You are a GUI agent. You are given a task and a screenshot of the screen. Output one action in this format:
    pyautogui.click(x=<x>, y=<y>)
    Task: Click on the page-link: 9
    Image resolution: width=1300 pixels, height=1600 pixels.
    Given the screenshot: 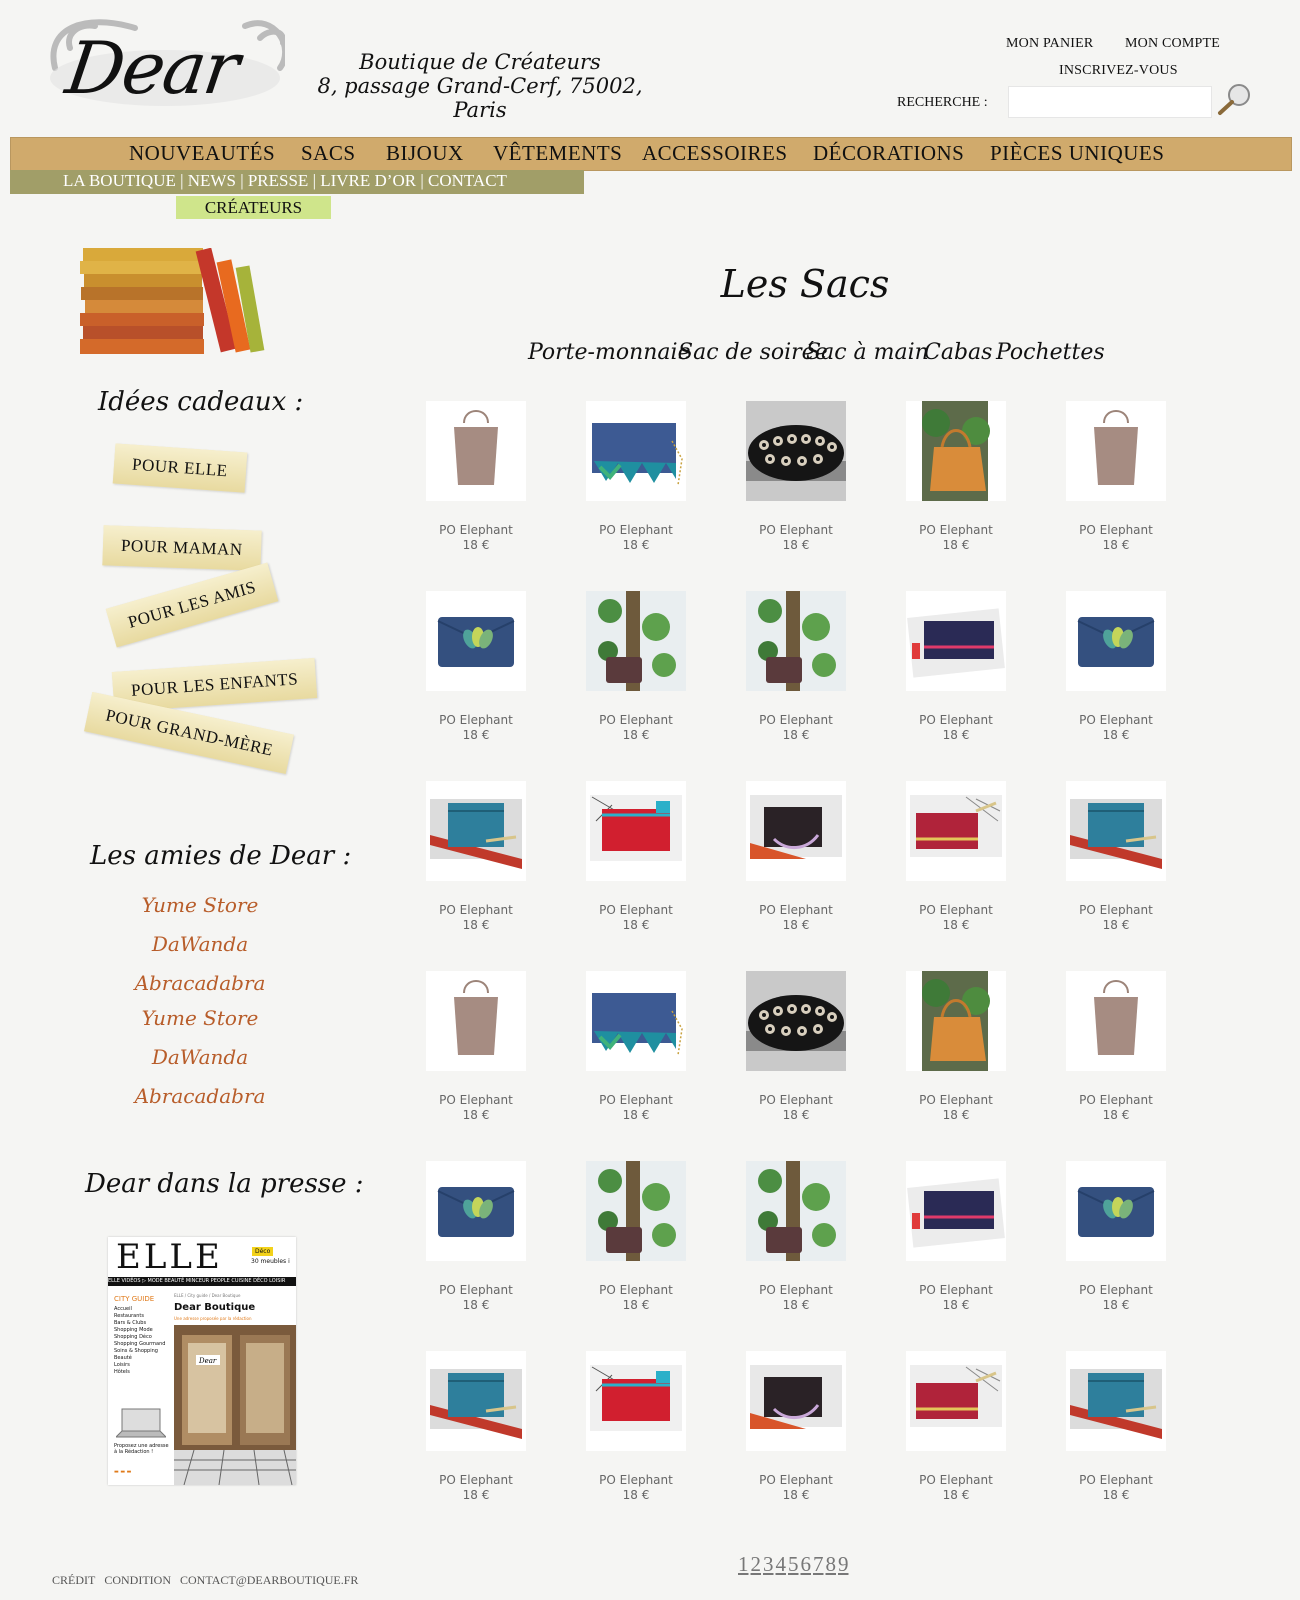 What is the action you would take?
    pyautogui.click(x=843, y=1564)
    